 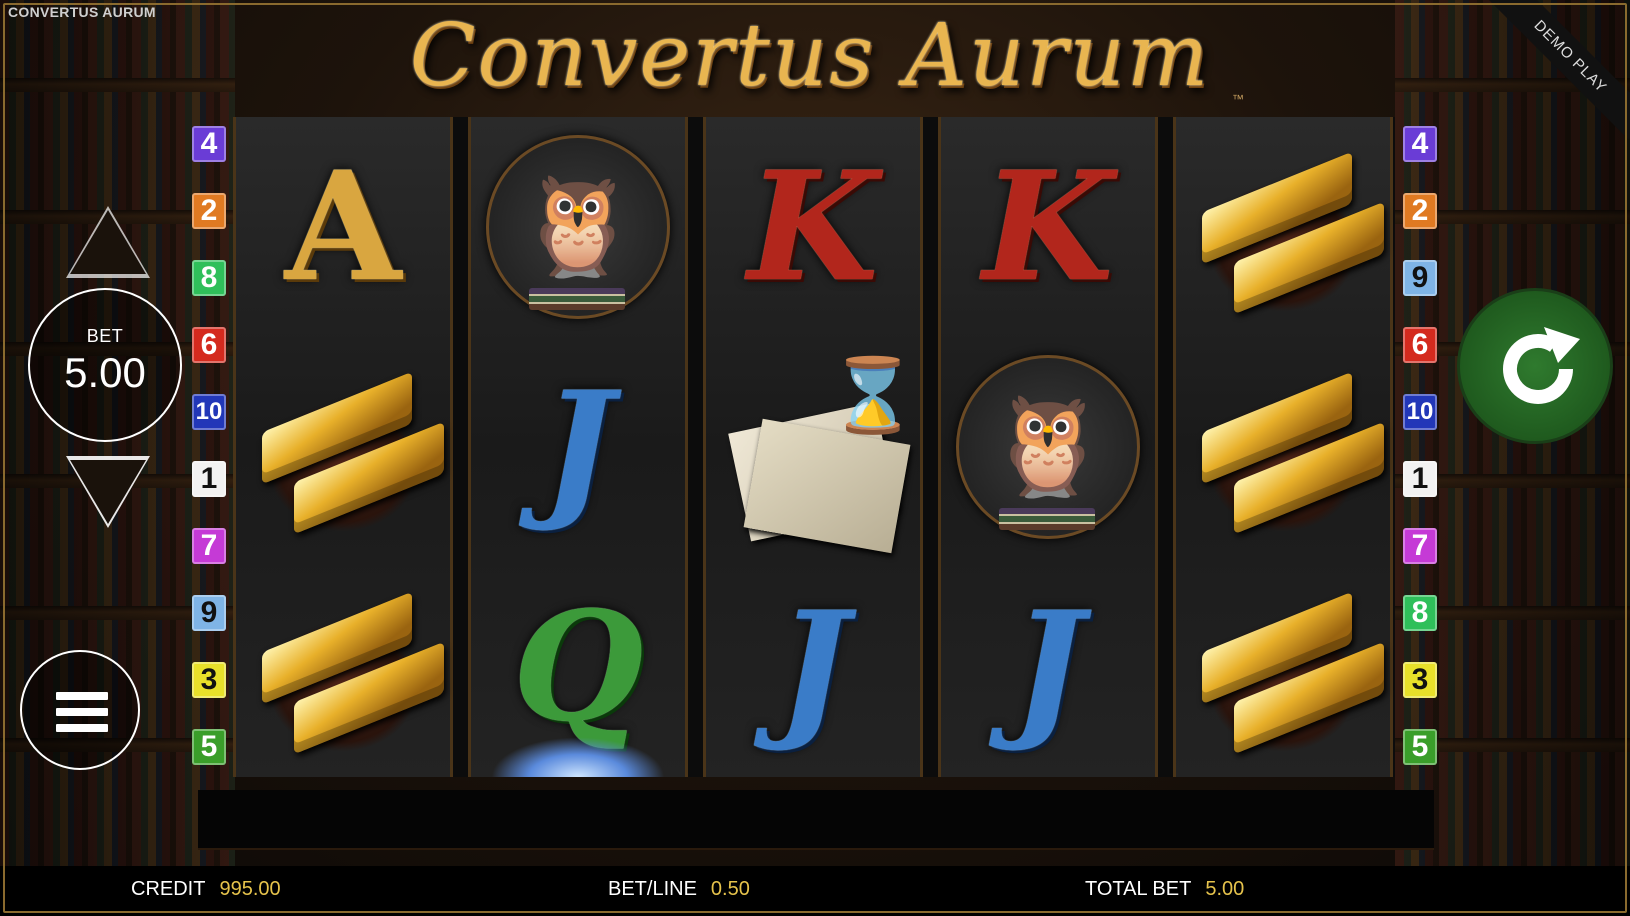 I want to click on payline-badge-right: 5, so click(x=1420, y=747).